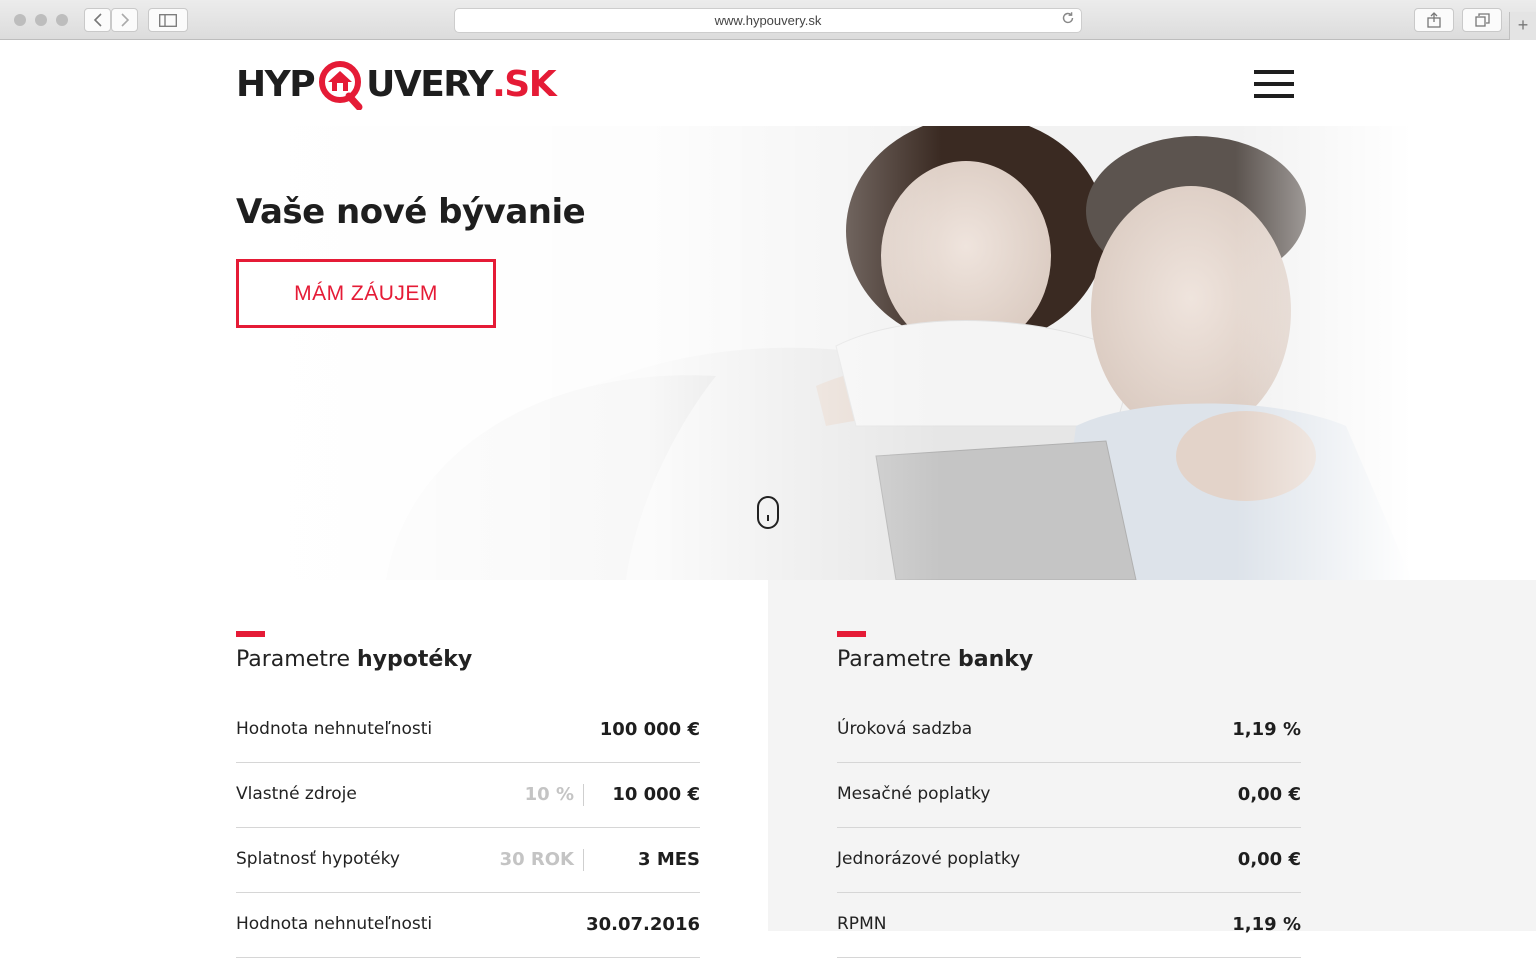  Describe the element at coordinates (1069, 925) in the screenshot. I see `bank-row-rpmn: RPMN 1,19 %` at that location.